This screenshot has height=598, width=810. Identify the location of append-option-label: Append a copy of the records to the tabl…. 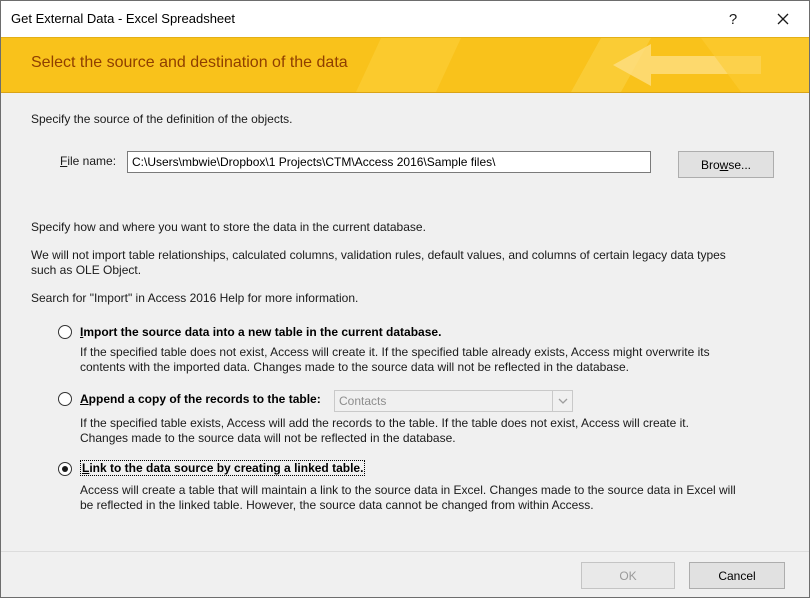
(200, 399).